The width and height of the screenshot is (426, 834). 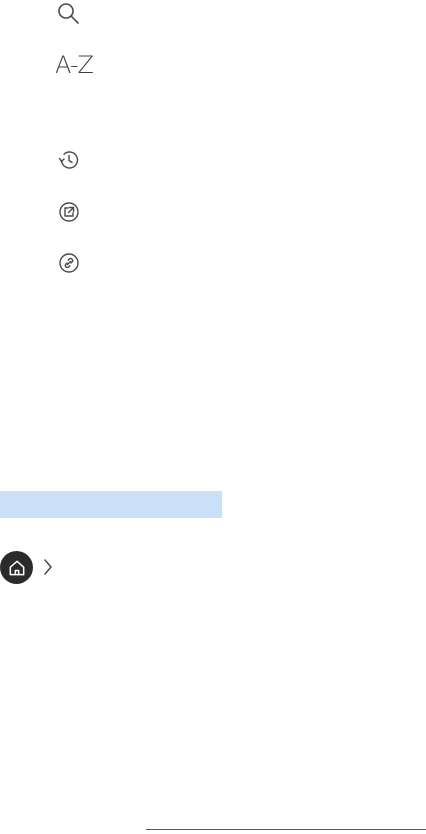 I want to click on az-sort-label: A-Z, so click(x=74, y=65).